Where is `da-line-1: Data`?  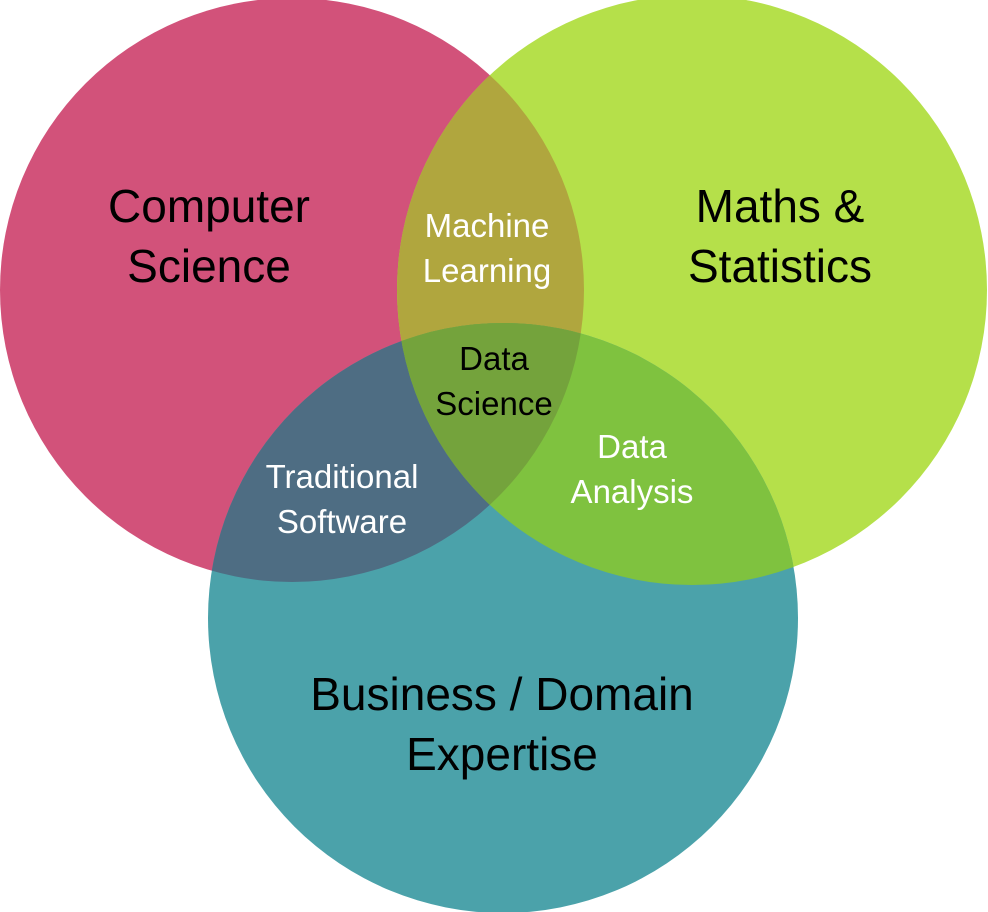
da-line-1: Data is located at coordinates (632, 446).